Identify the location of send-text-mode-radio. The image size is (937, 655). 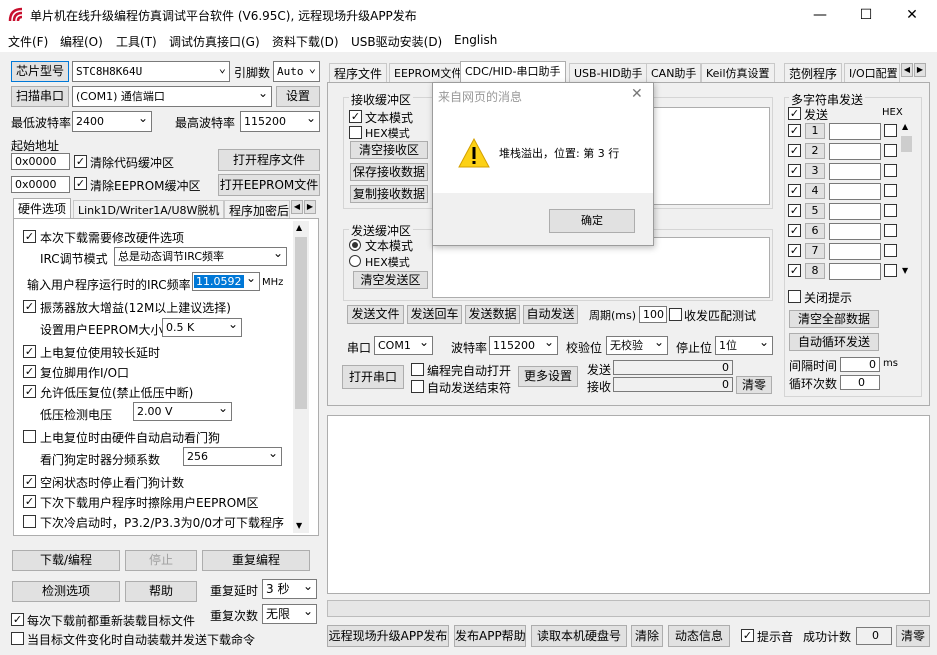
(355, 245).